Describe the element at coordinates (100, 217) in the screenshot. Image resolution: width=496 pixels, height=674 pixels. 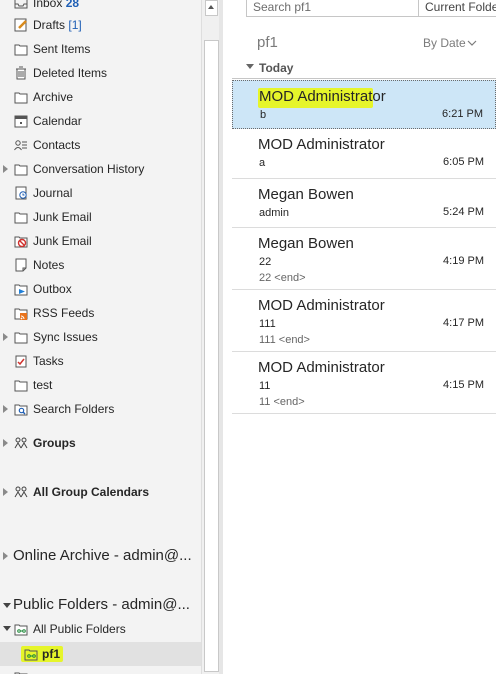
I see `folder-item-junk-email: Junk Email` at that location.